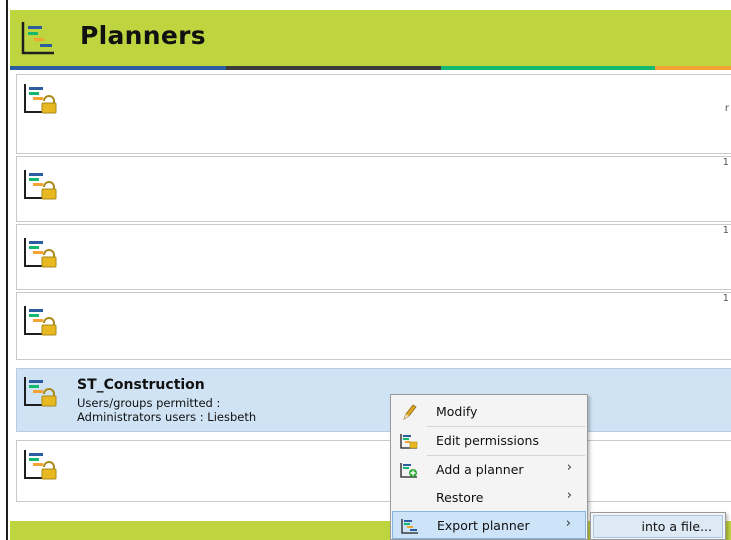  Describe the element at coordinates (480, 469) in the screenshot. I see `menu-item-label: Add a planner` at that location.